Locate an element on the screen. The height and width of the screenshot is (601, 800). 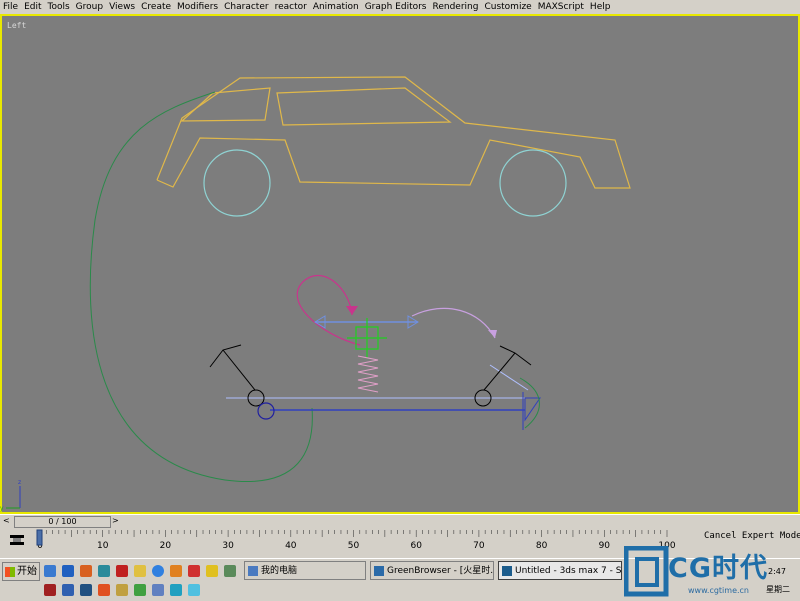
ruler-ticks is located at coordinates (353, 533).